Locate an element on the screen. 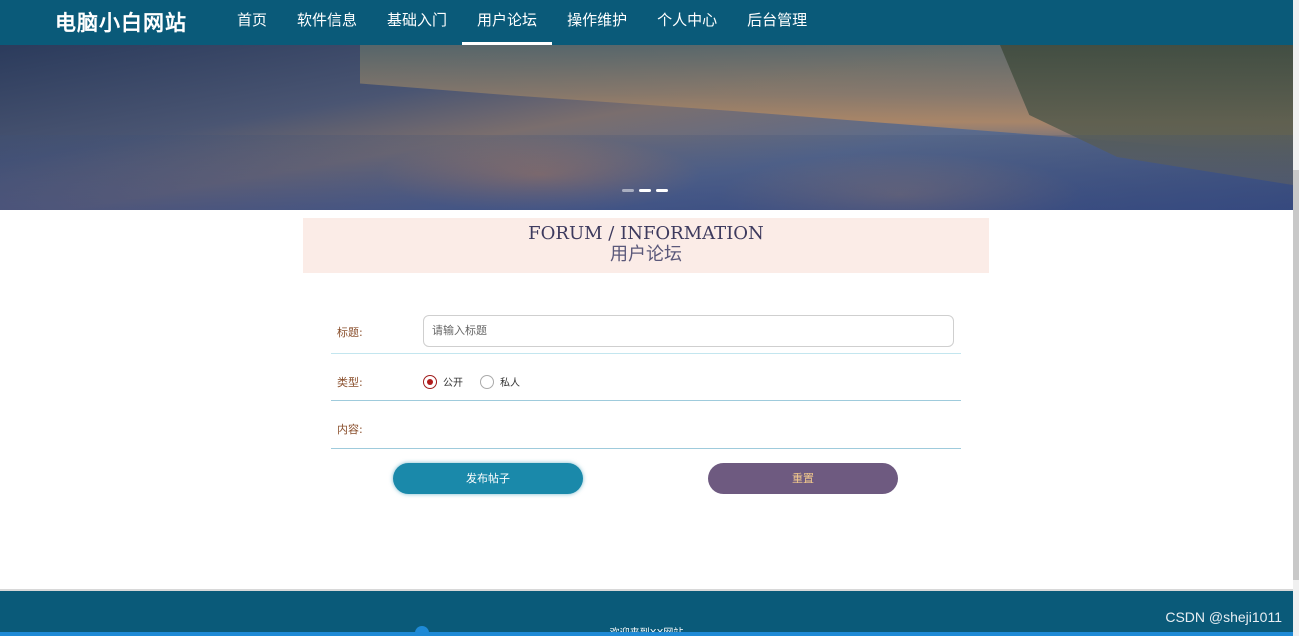 The image size is (1299, 636). form-row-content: 内容: is located at coordinates (646, 430).